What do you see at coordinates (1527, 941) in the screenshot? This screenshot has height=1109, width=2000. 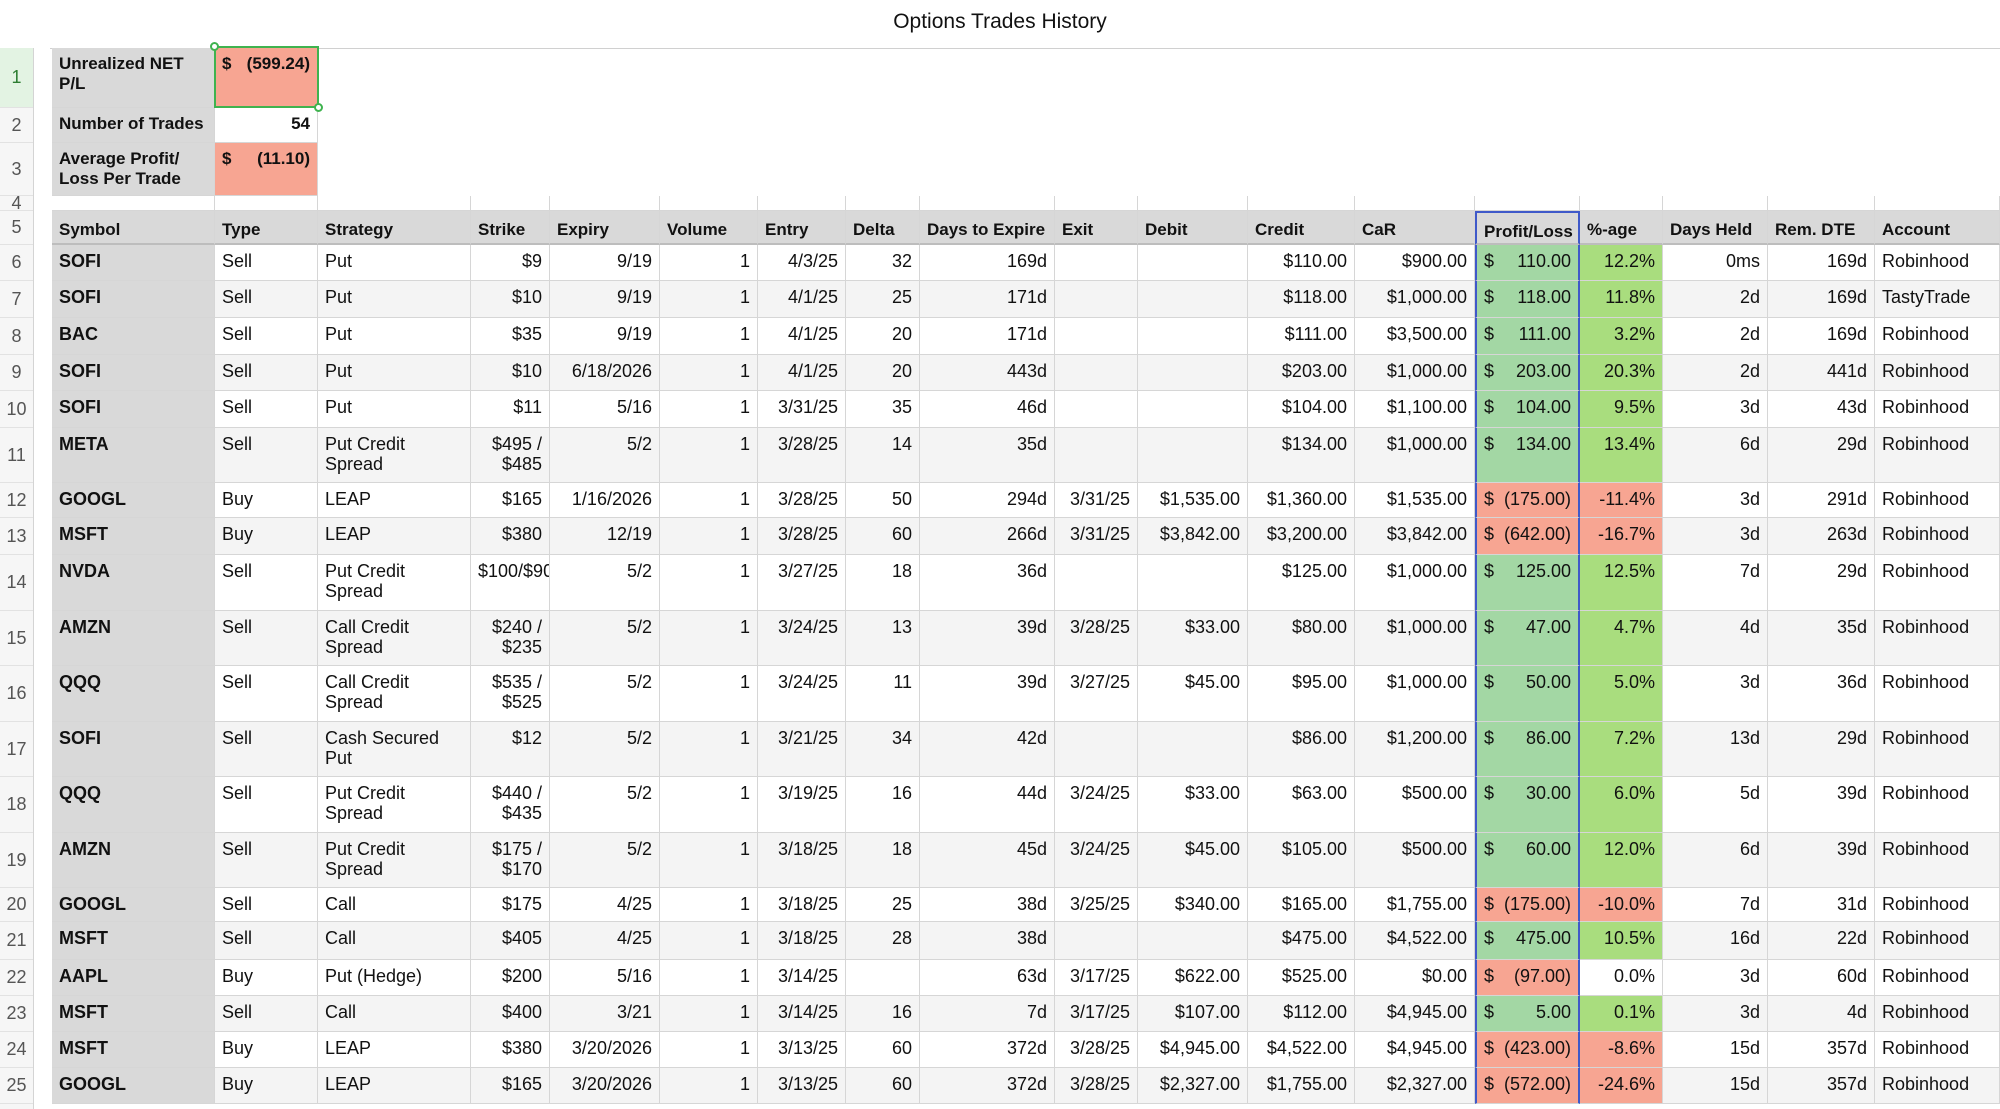 I see `cell-profit-loss: $475.00` at bounding box center [1527, 941].